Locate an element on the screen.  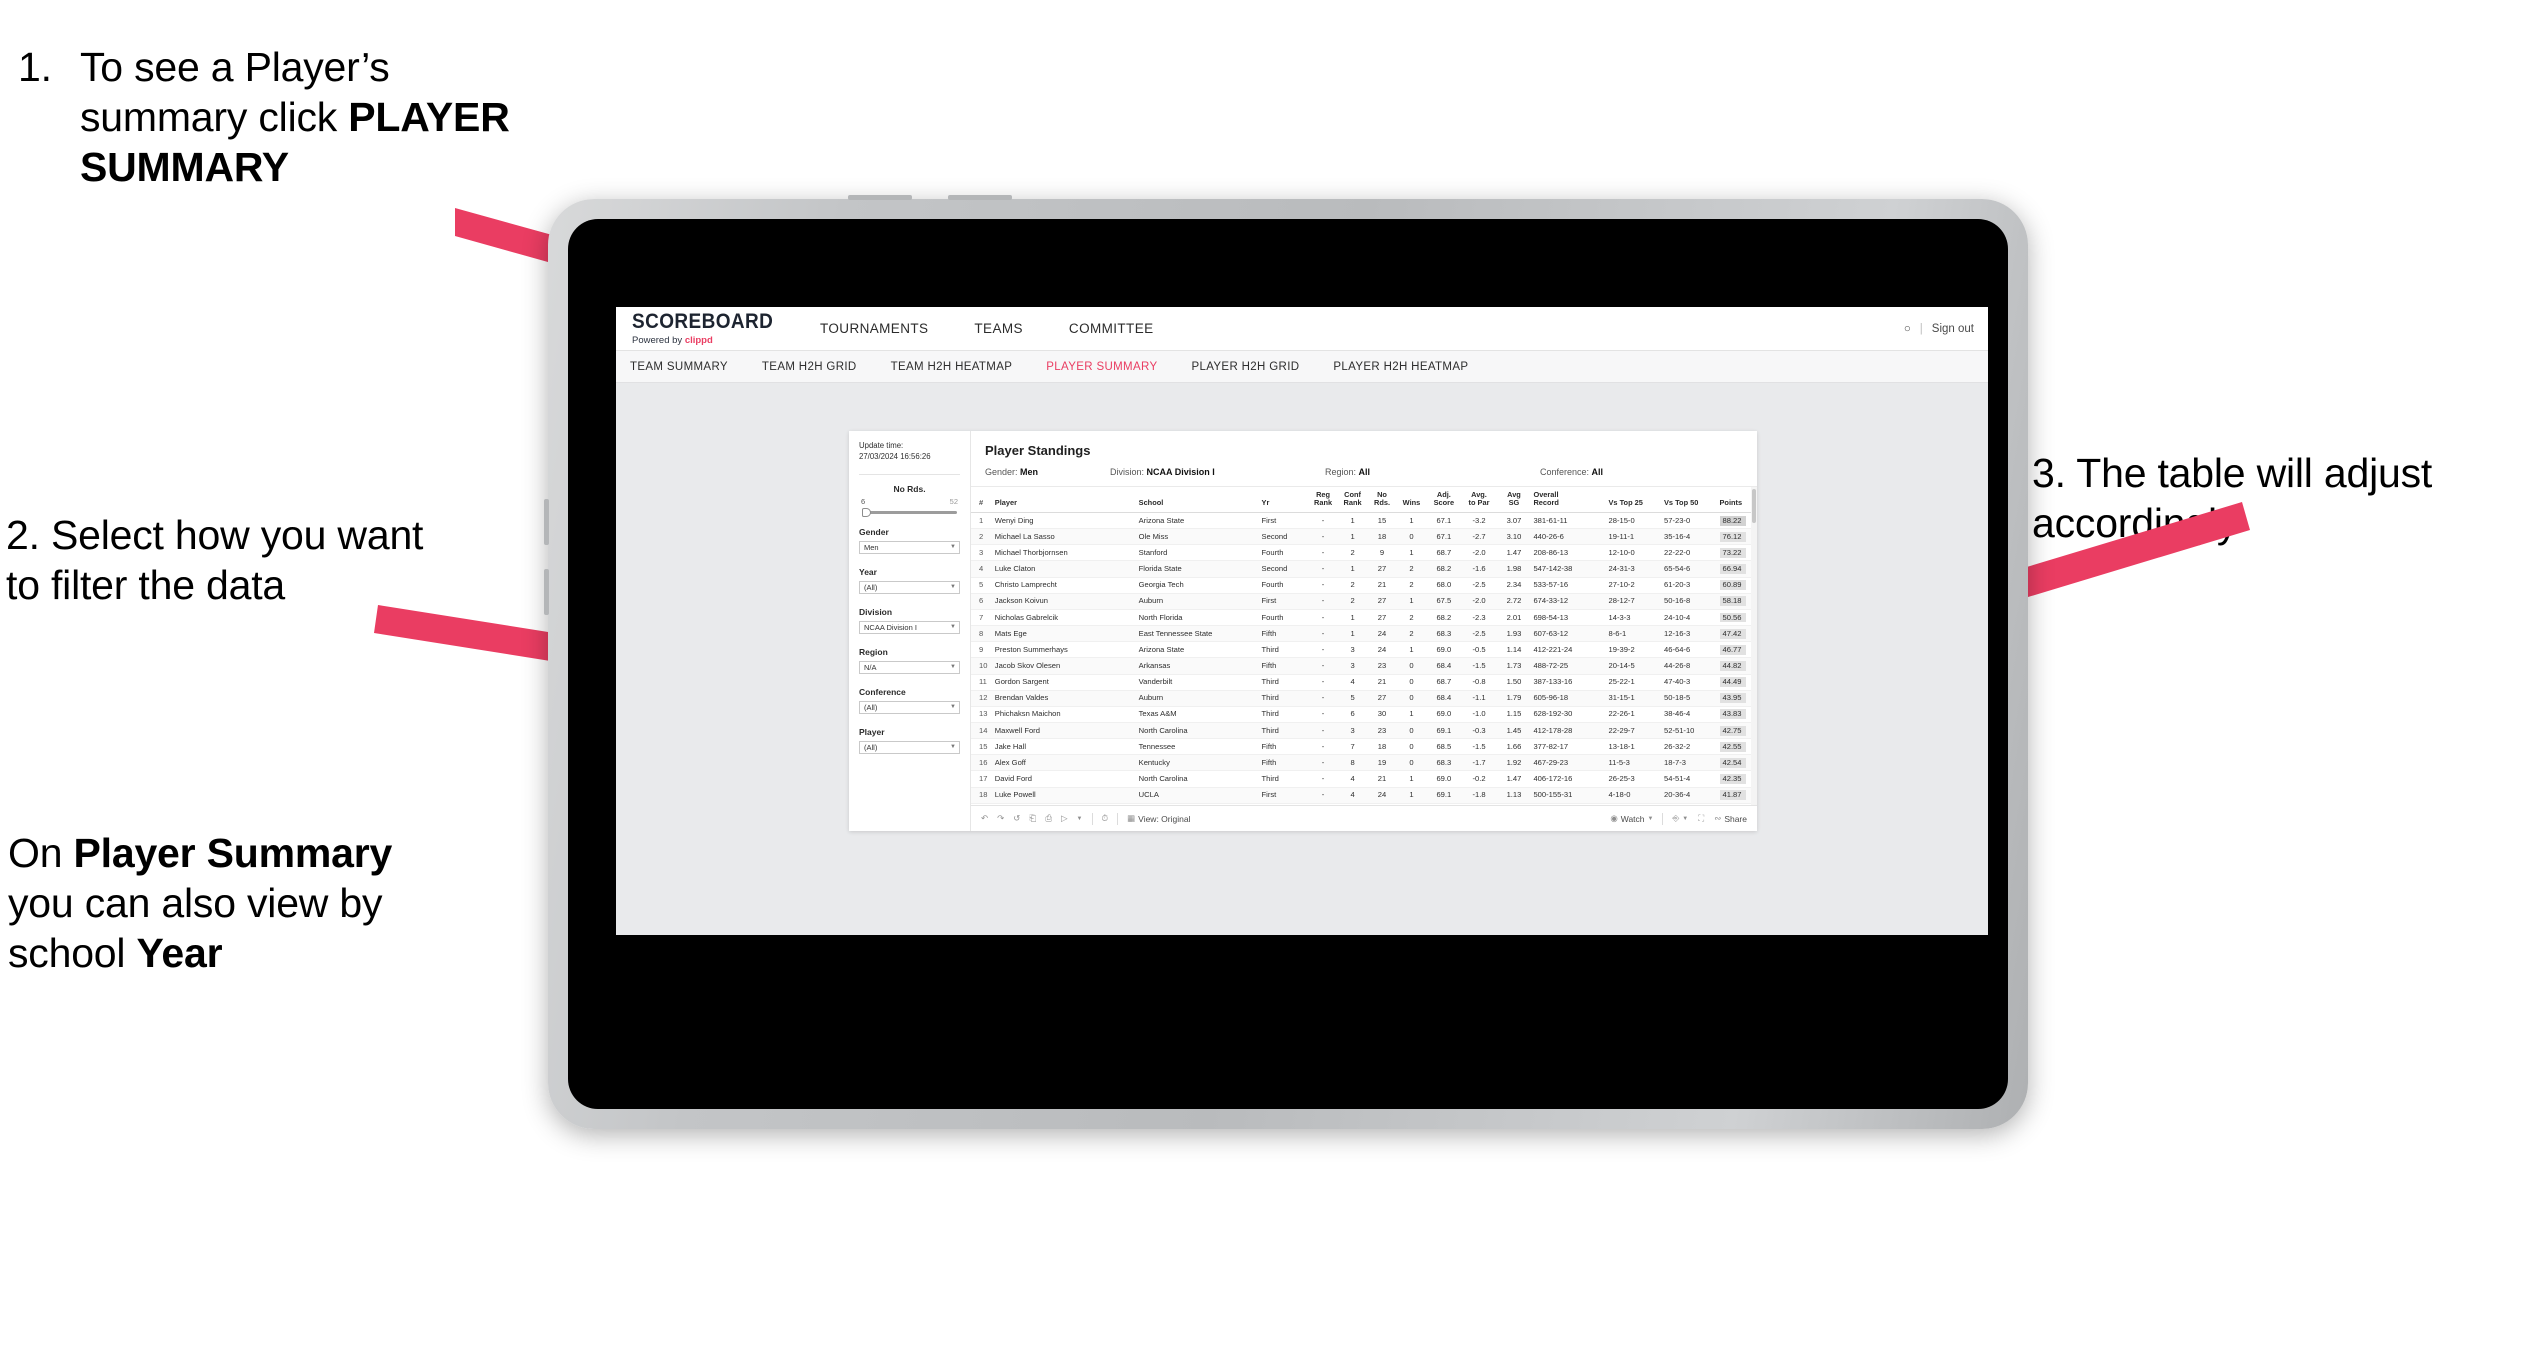
no-rds-slider-handle is located at coordinates (866, 512).